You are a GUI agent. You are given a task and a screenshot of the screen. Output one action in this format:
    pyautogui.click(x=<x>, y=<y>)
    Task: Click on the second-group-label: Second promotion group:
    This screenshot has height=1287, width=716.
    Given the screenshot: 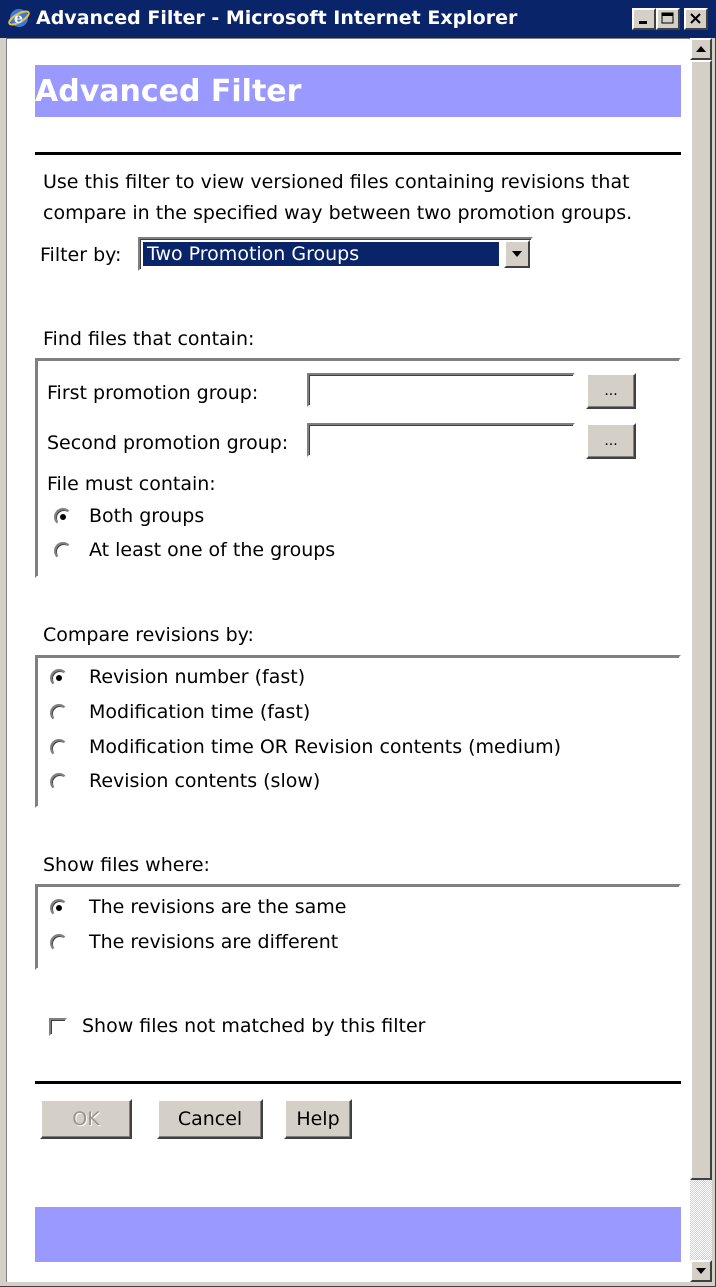 What is the action you would take?
    pyautogui.click(x=168, y=443)
    